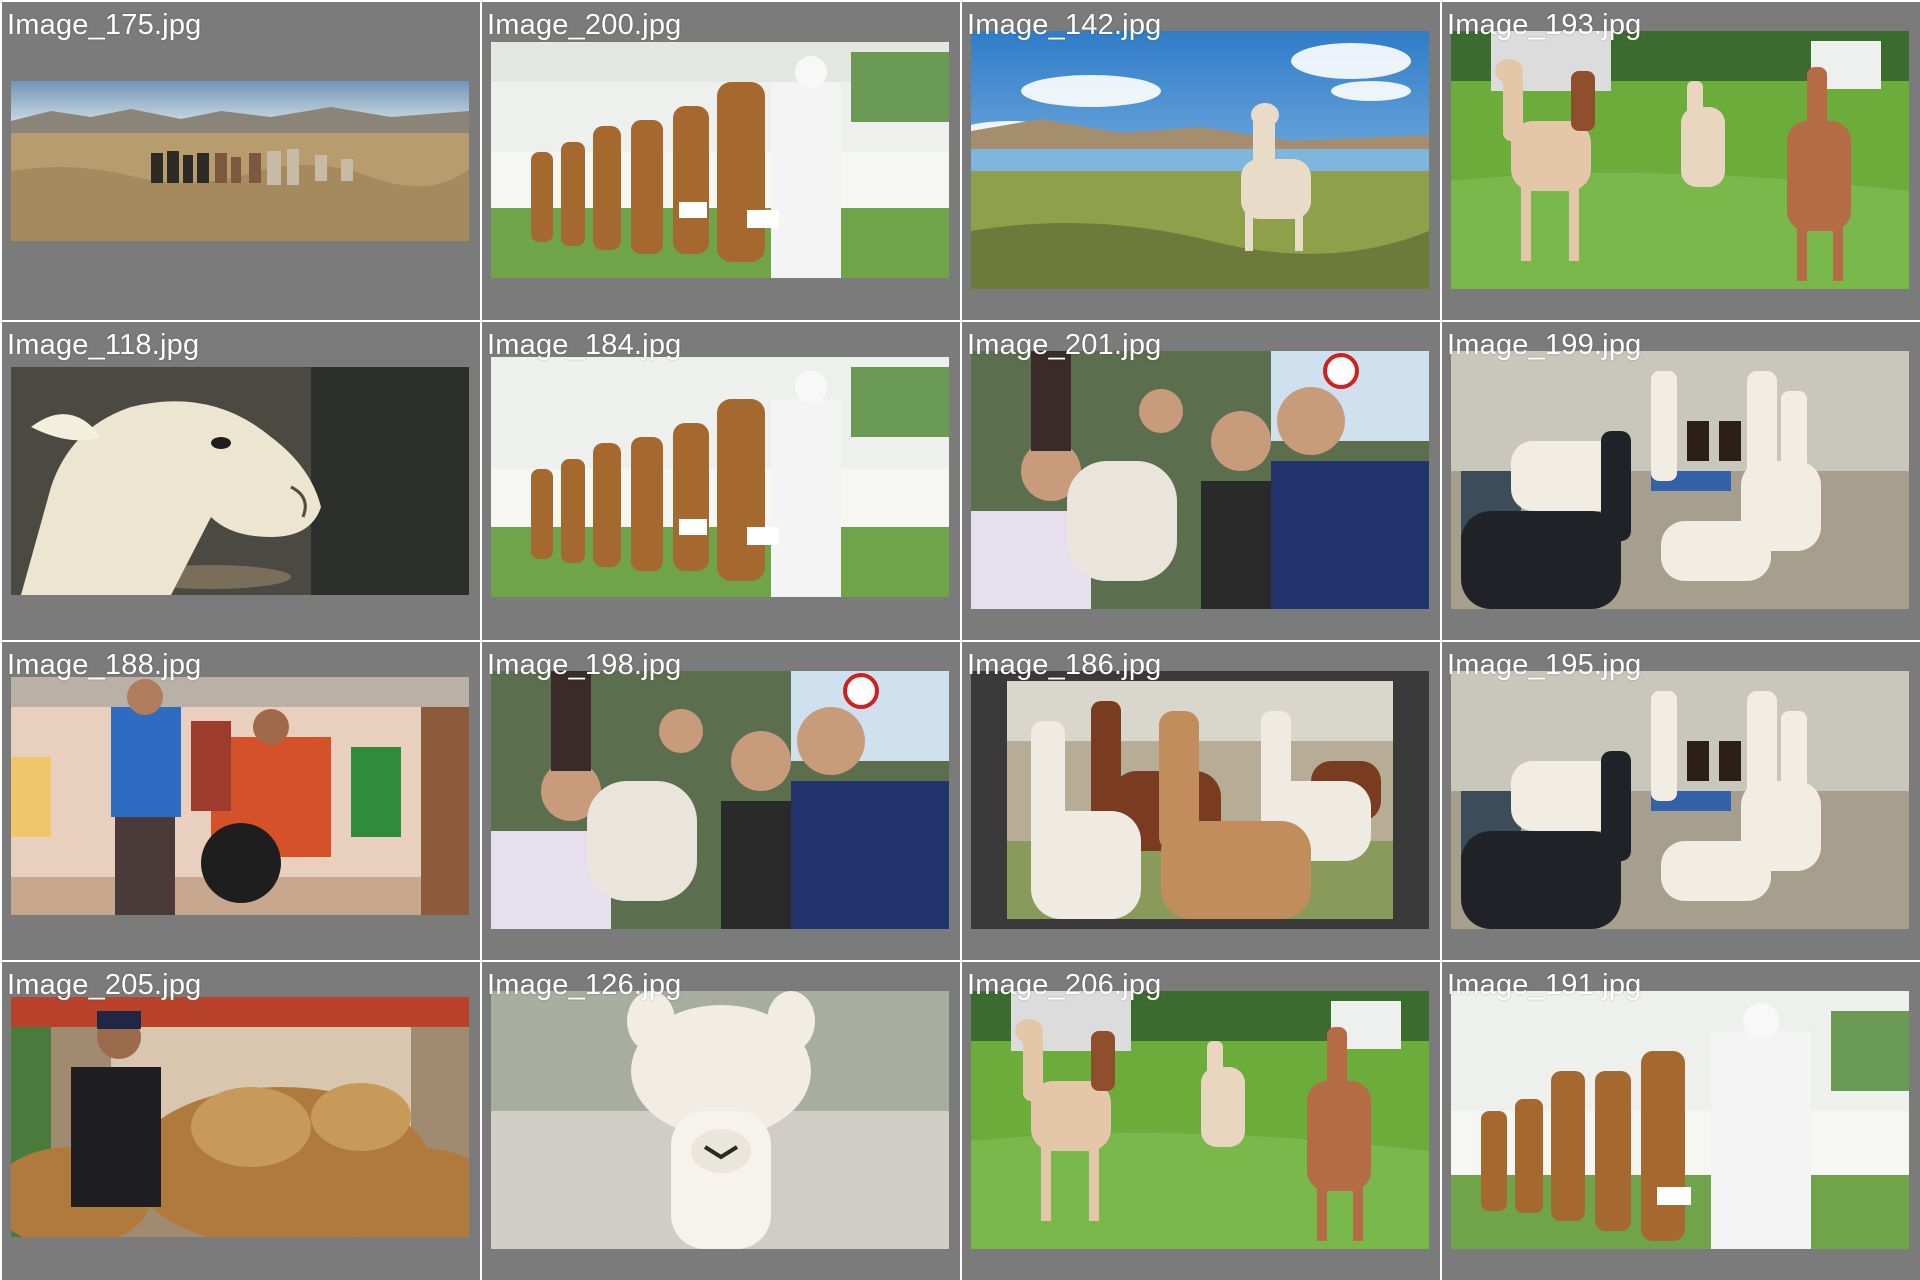 The height and width of the screenshot is (1280, 1920). I want to click on gallery-tile: Image_205.jpg, so click(241, 1121).